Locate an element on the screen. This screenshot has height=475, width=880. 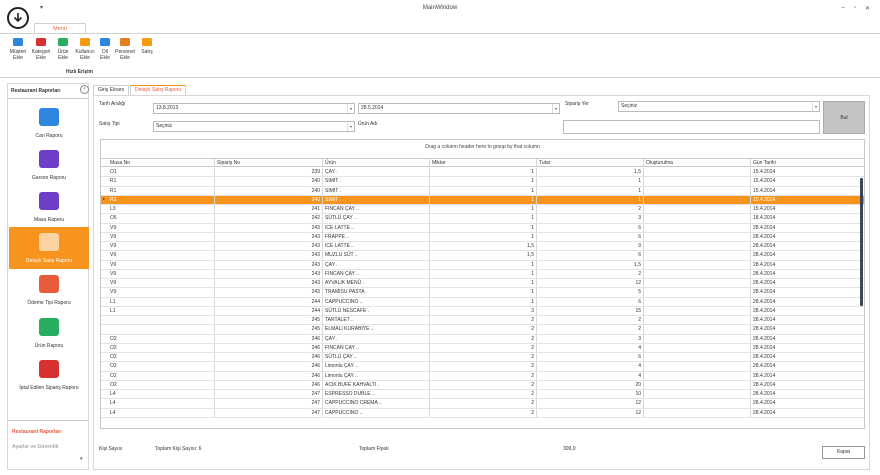
column-header-0: Masa No is located at coordinates (161, 162).